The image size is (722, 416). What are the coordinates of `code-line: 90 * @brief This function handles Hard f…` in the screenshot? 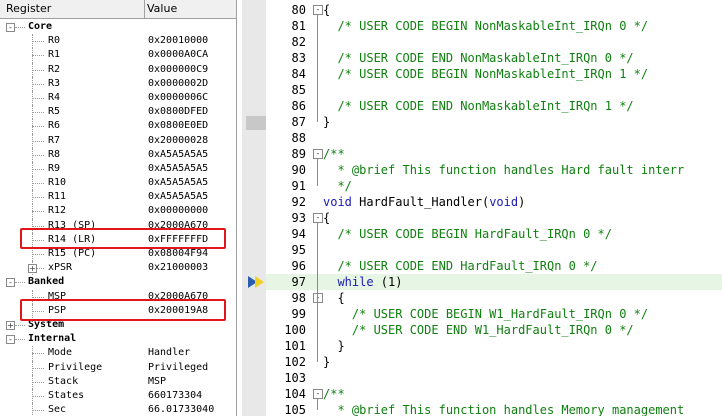 It's located at (494, 170).